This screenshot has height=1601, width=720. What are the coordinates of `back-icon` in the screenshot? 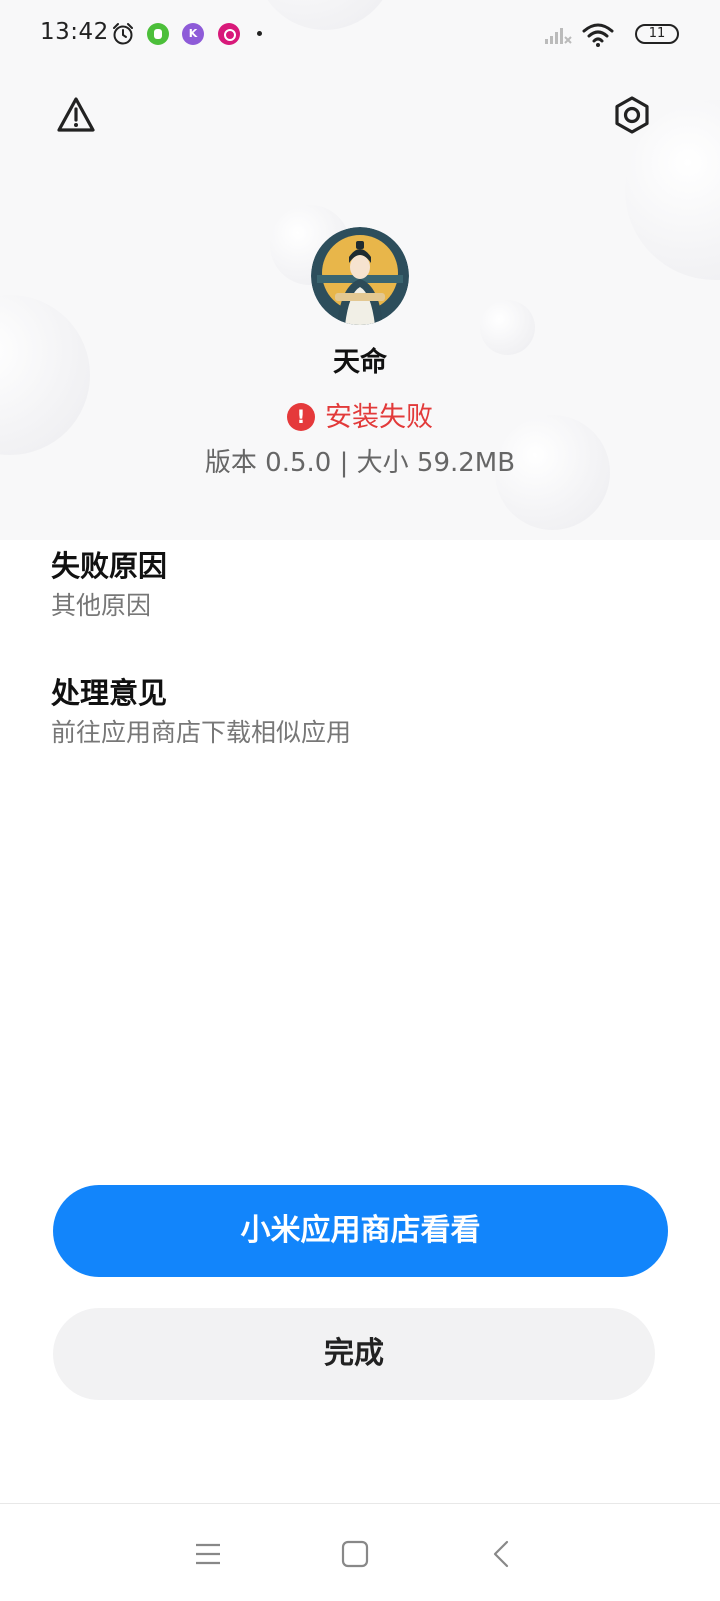 It's located at (502, 1554).